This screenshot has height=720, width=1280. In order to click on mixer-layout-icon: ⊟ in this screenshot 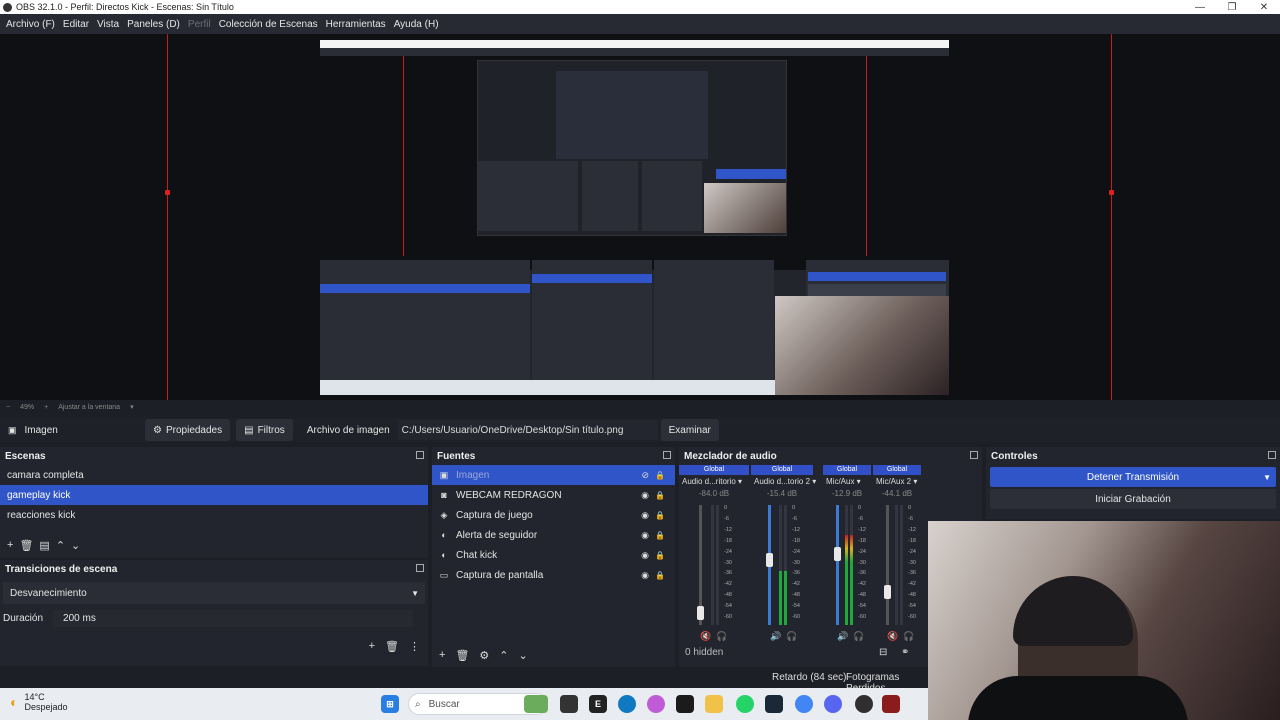, I will do `click(883, 652)`.